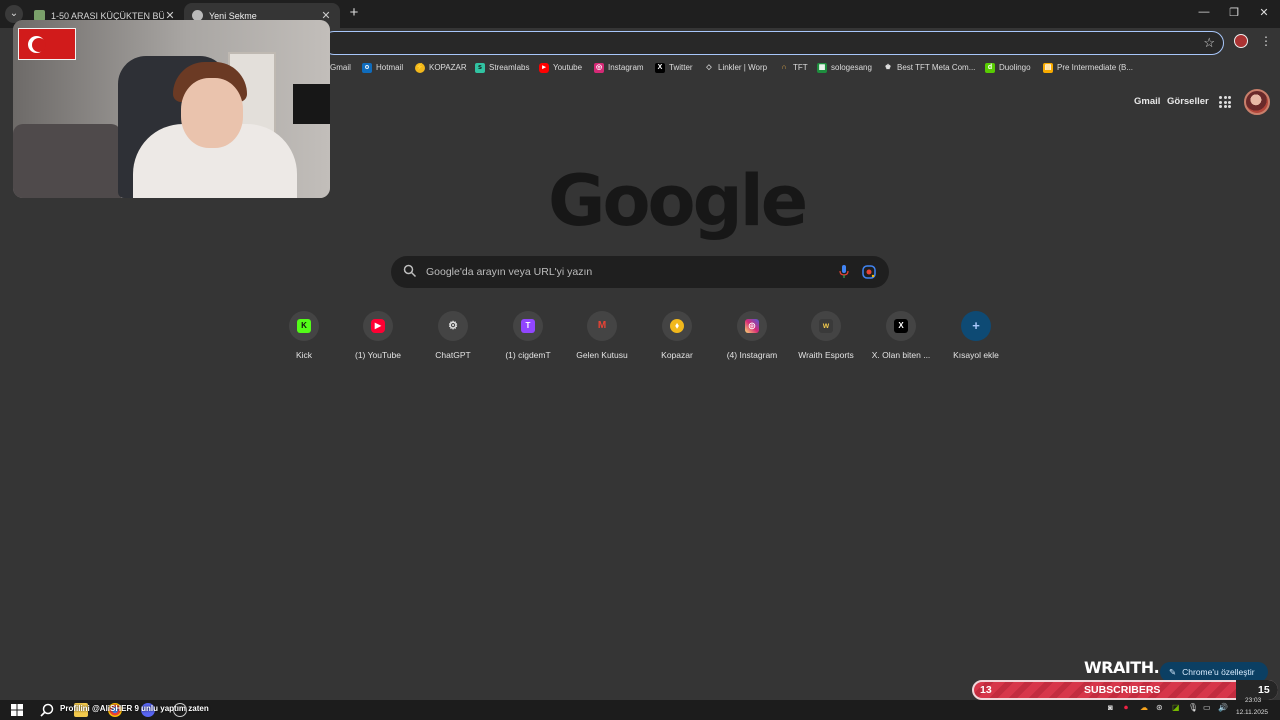 This screenshot has width=1280, height=720. What do you see at coordinates (1159, 707) in the screenshot?
I see `steam-tray-icon: ⊛` at bounding box center [1159, 707].